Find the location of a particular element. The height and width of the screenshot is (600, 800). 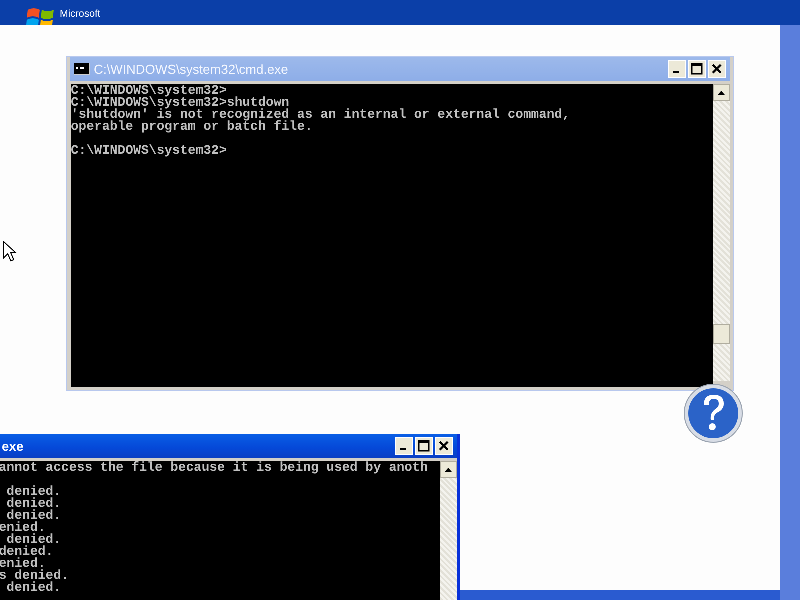

window-title: exe is located at coordinates (13, 446).